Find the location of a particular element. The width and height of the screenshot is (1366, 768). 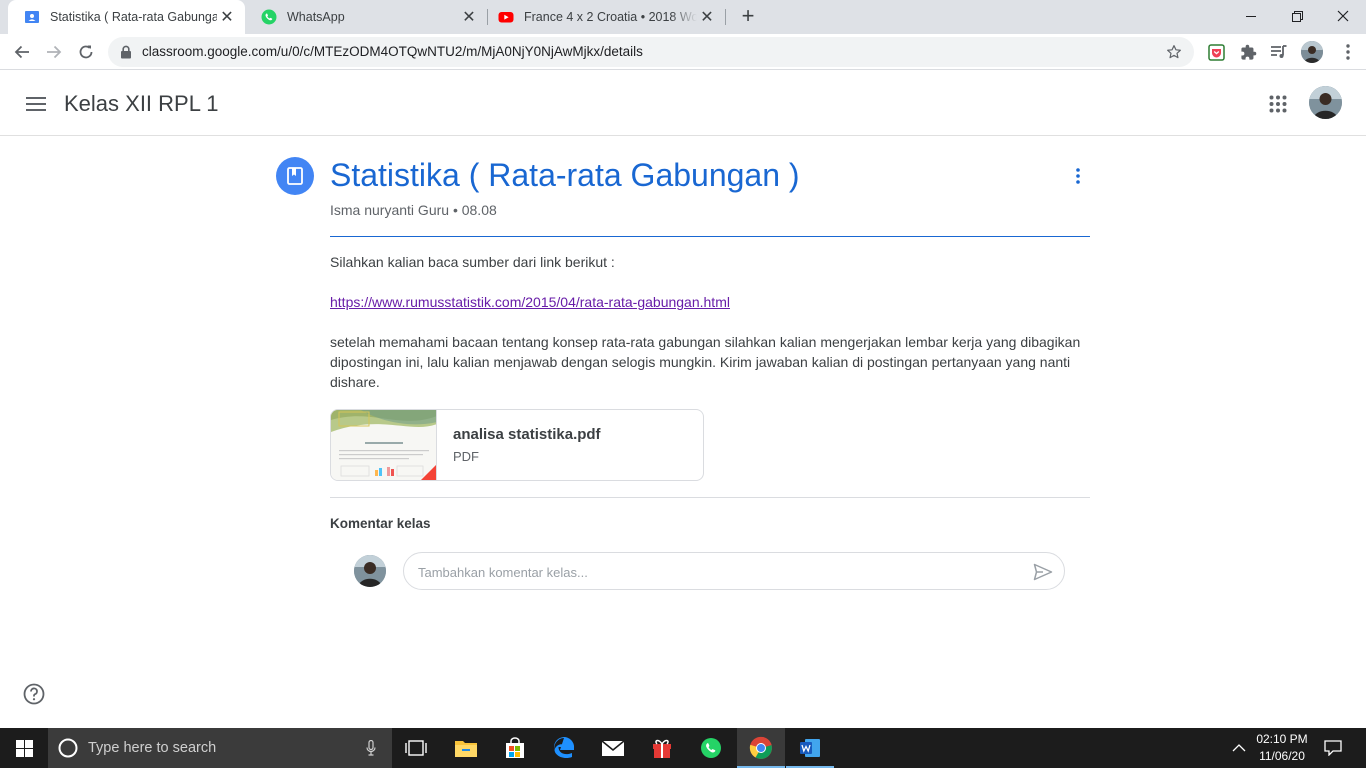

send-comment-button is located at coordinates (1043, 572).